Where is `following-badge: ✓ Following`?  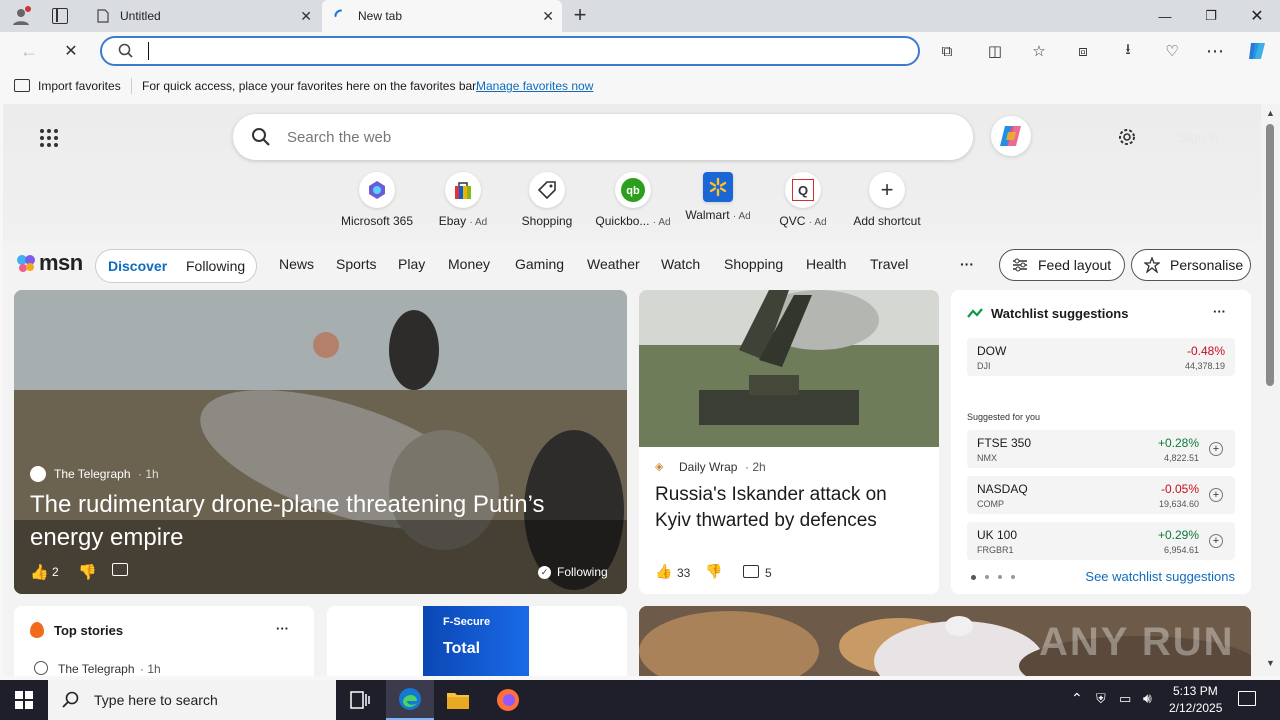
following-badge: ✓ Following is located at coordinates (573, 572).